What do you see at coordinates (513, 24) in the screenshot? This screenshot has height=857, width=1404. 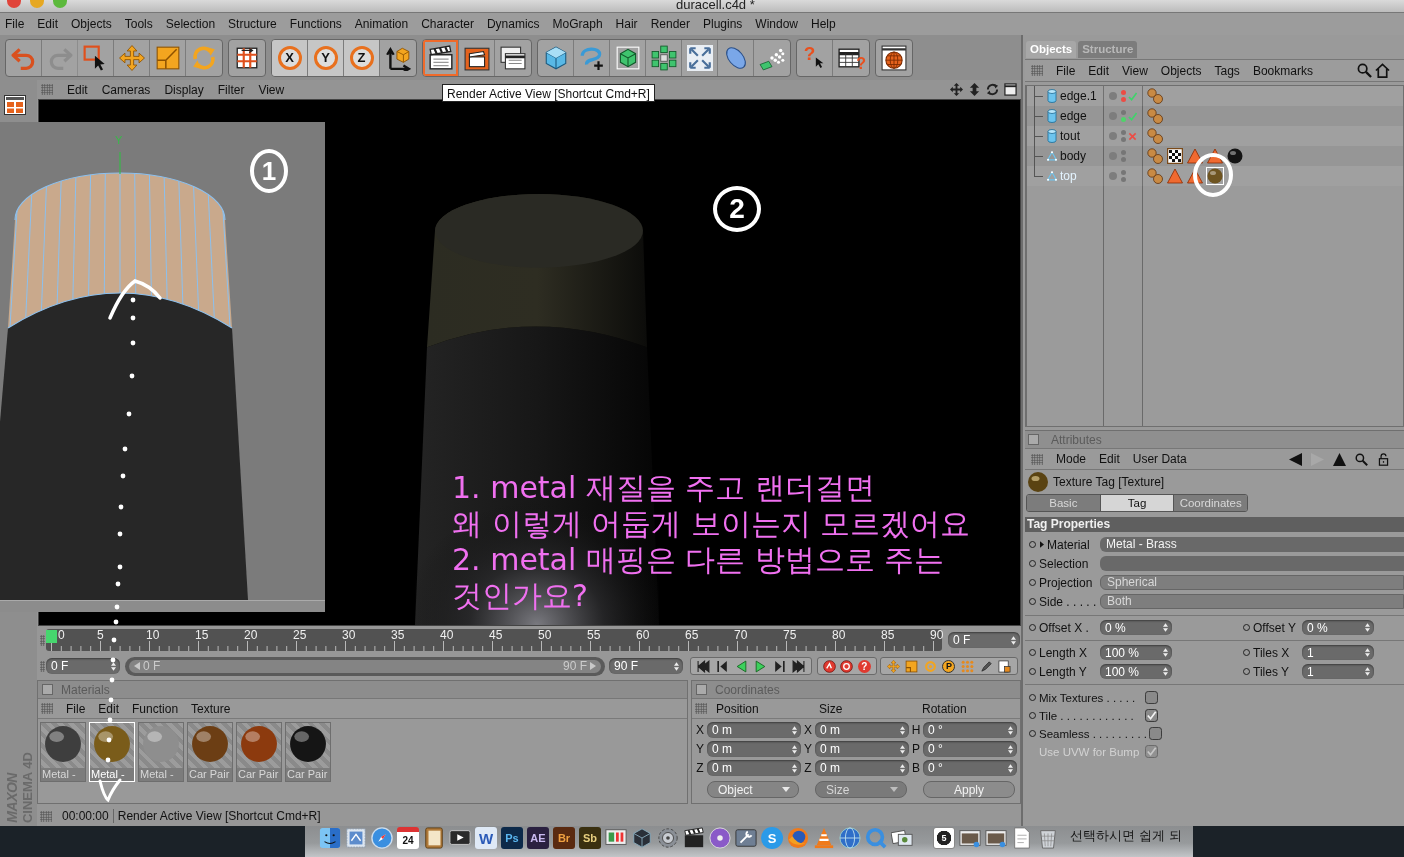 I see `menu-item: Dynamics` at bounding box center [513, 24].